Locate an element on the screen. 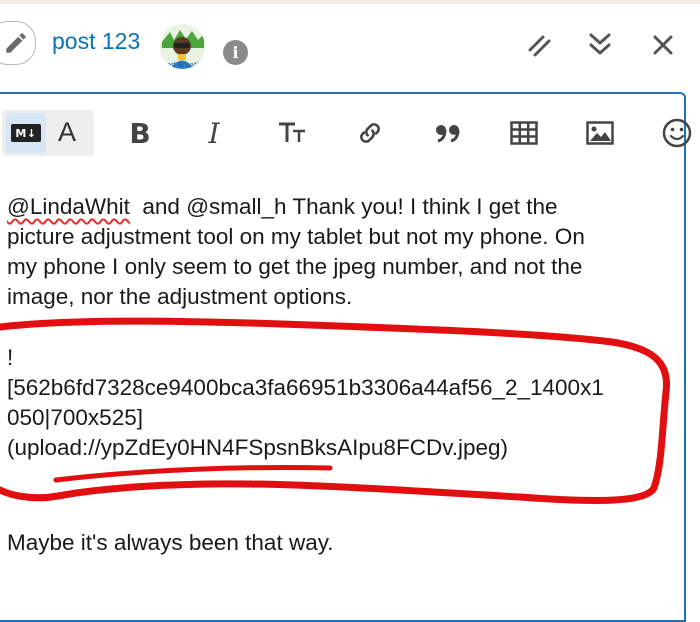  table-icon is located at coordinates (524, 133).